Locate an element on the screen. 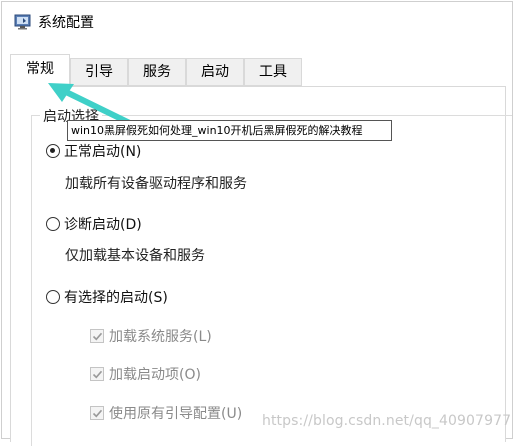 The image size is (516, 446). watermark-text: https://blog.csdn.net/qq_40907977 is located at coordinates (387, 421).